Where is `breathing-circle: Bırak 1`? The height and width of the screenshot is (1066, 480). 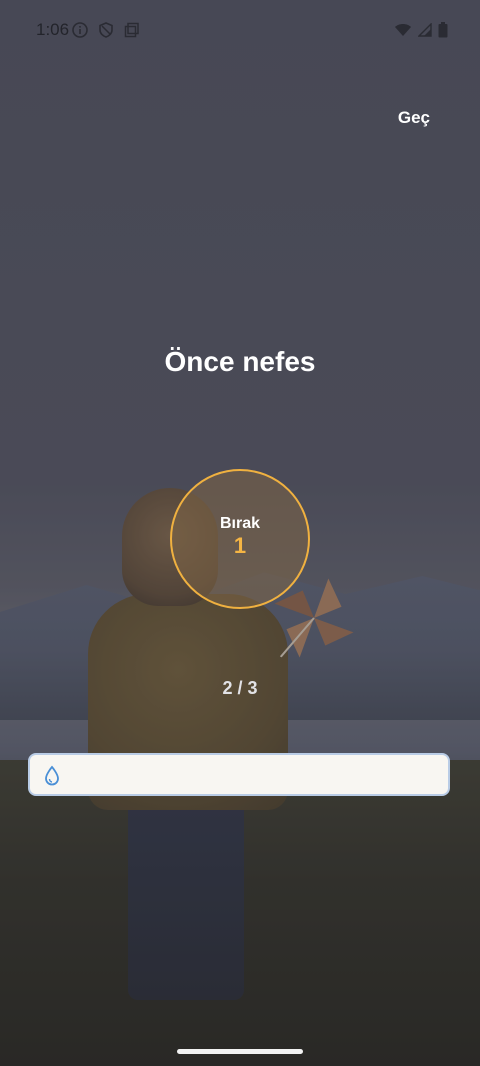 breathing-circle: Bırak 1 is located at coordinates (240, 539).